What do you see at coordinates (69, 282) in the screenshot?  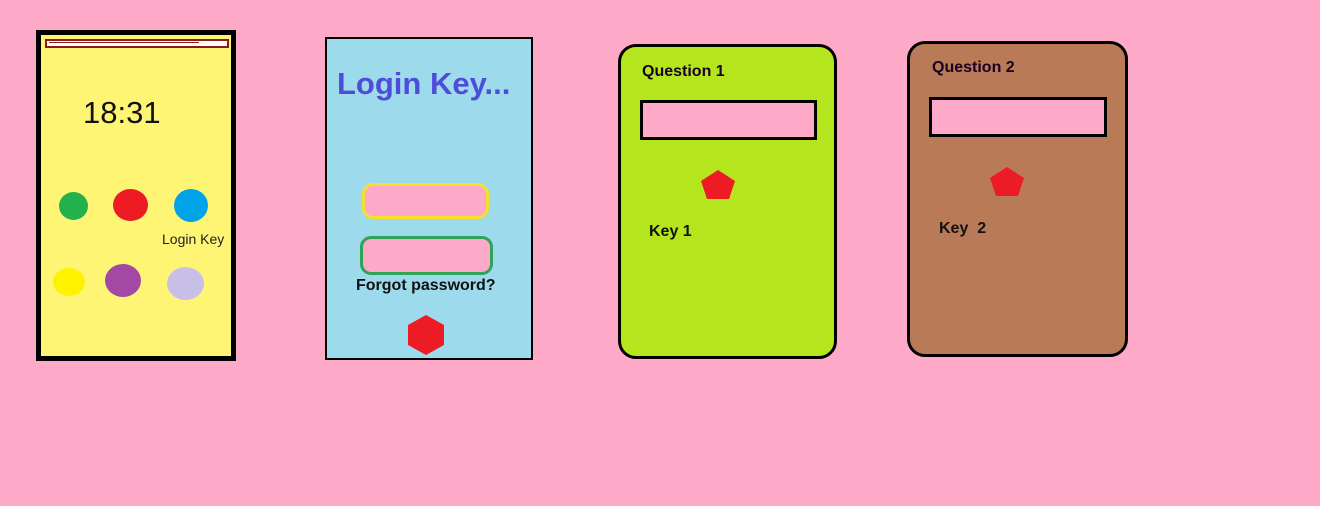 I see `yellow-app-icon` at bounding box center [69, 282].